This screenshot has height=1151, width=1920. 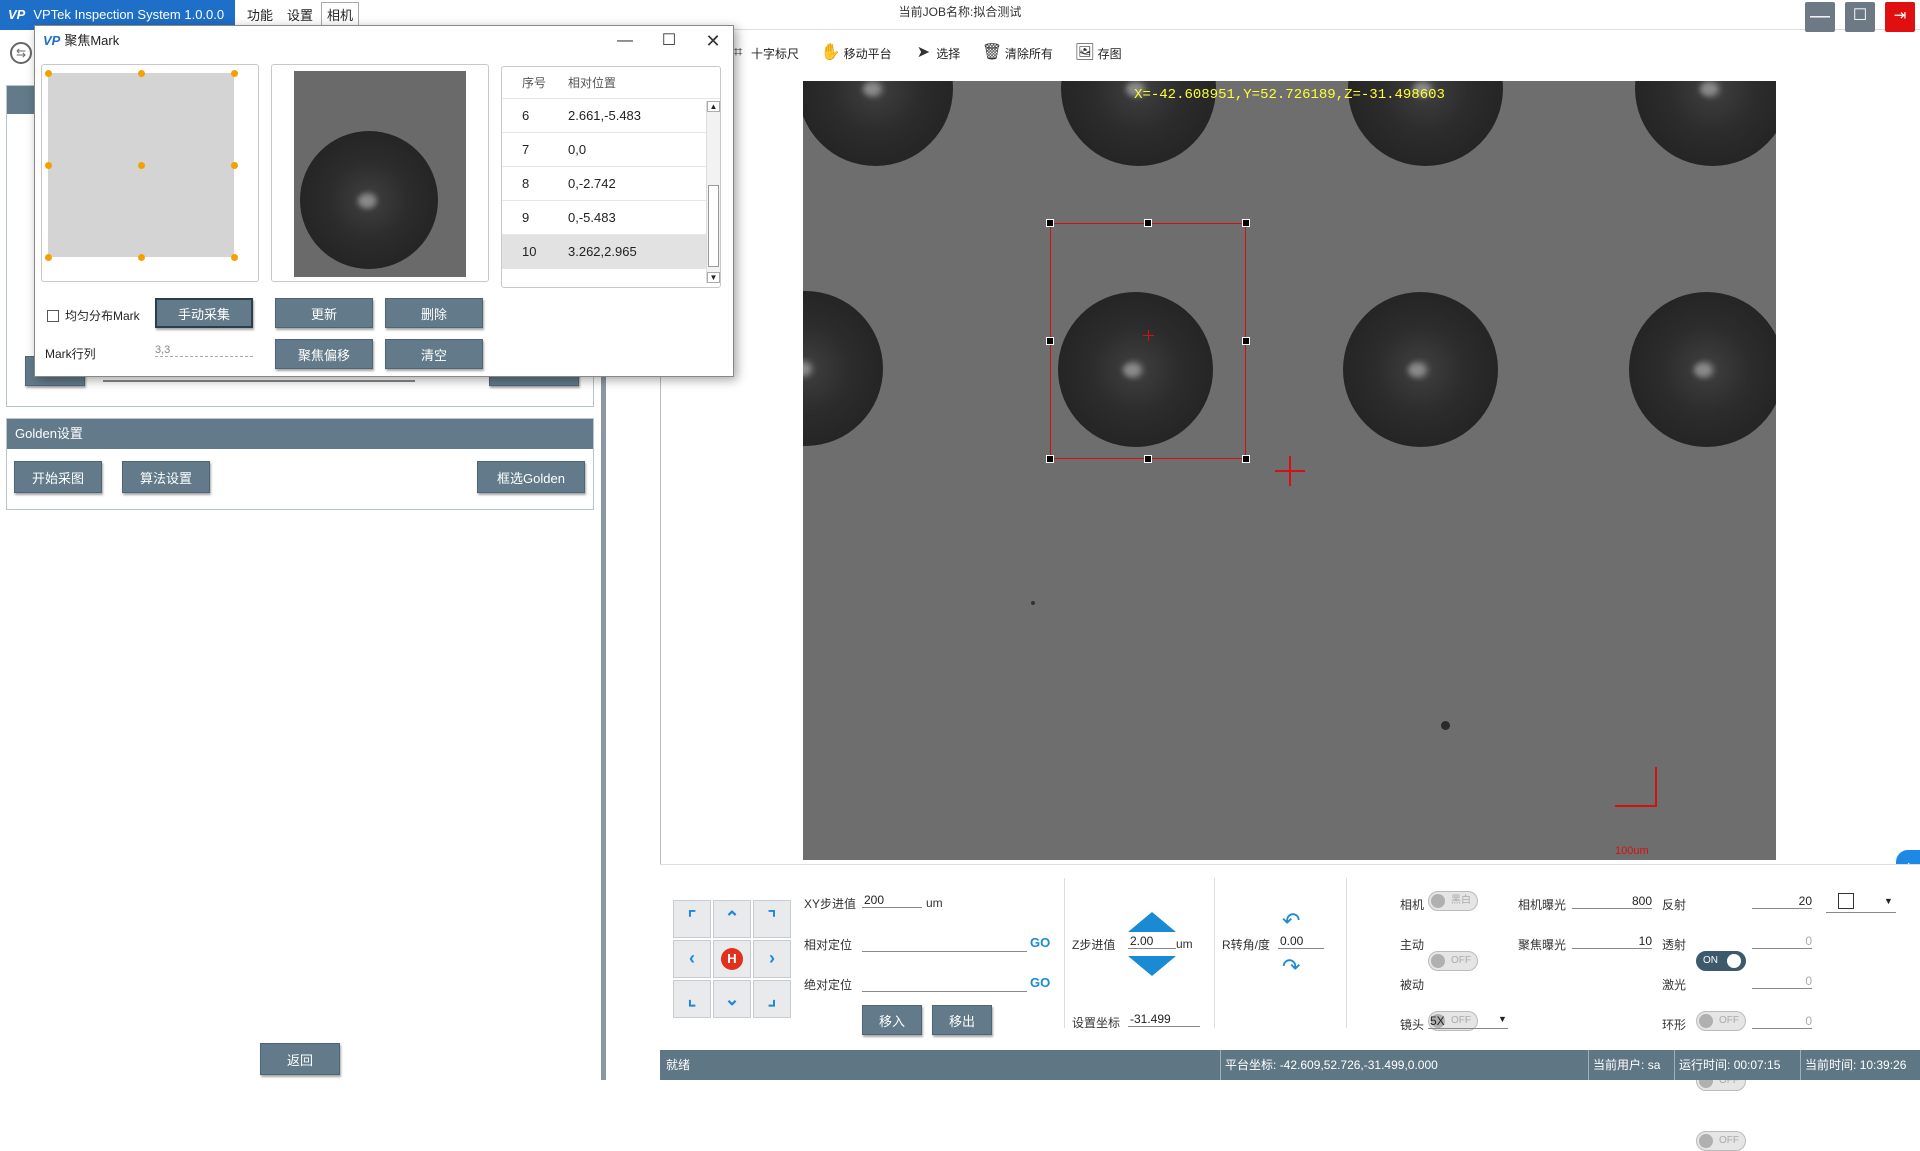 I want to click on transmit-label: 透射, so click(x=1674, y=945).